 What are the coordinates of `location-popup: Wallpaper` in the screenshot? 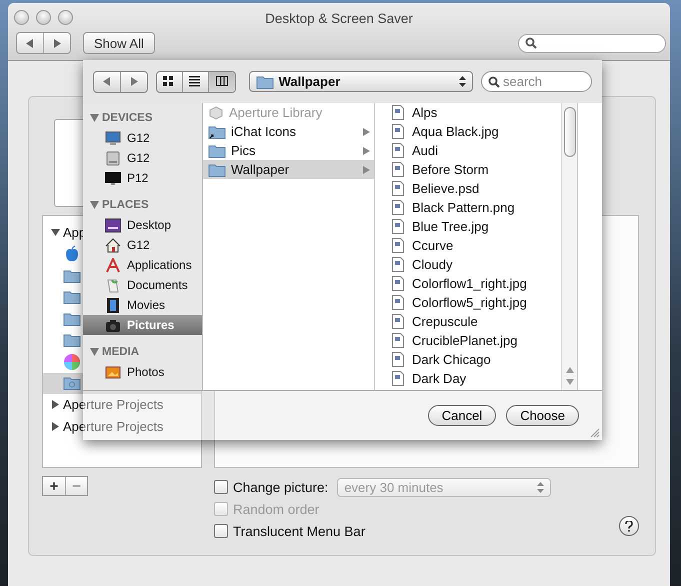 It's located at (360, 81).